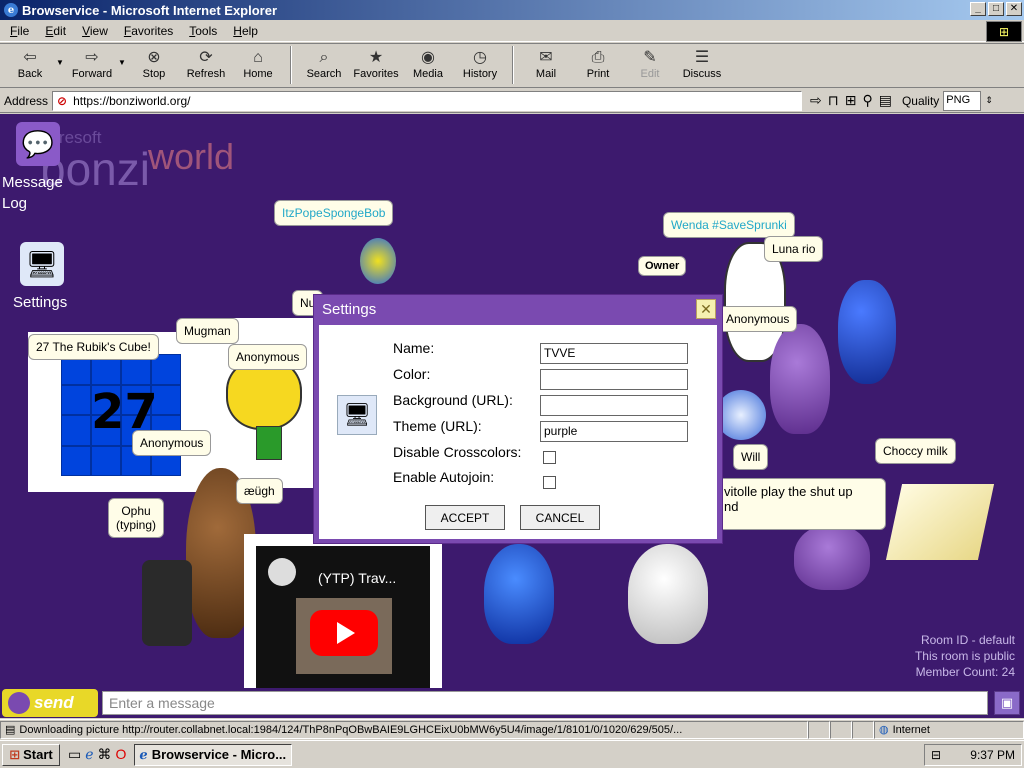 The height and width of the screenshot is (768, 1024). I want to click on back-button: ⇦ Back, so click(30, 63).